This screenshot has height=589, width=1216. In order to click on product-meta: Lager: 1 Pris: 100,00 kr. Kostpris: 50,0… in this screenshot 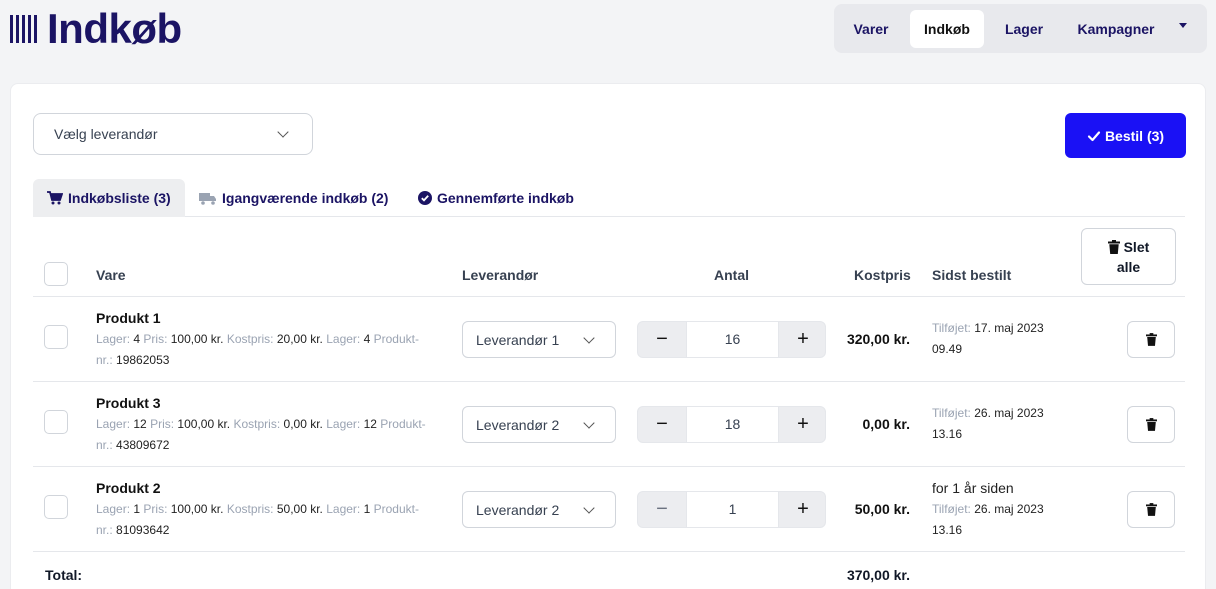, I will do `click(257, 519)`.